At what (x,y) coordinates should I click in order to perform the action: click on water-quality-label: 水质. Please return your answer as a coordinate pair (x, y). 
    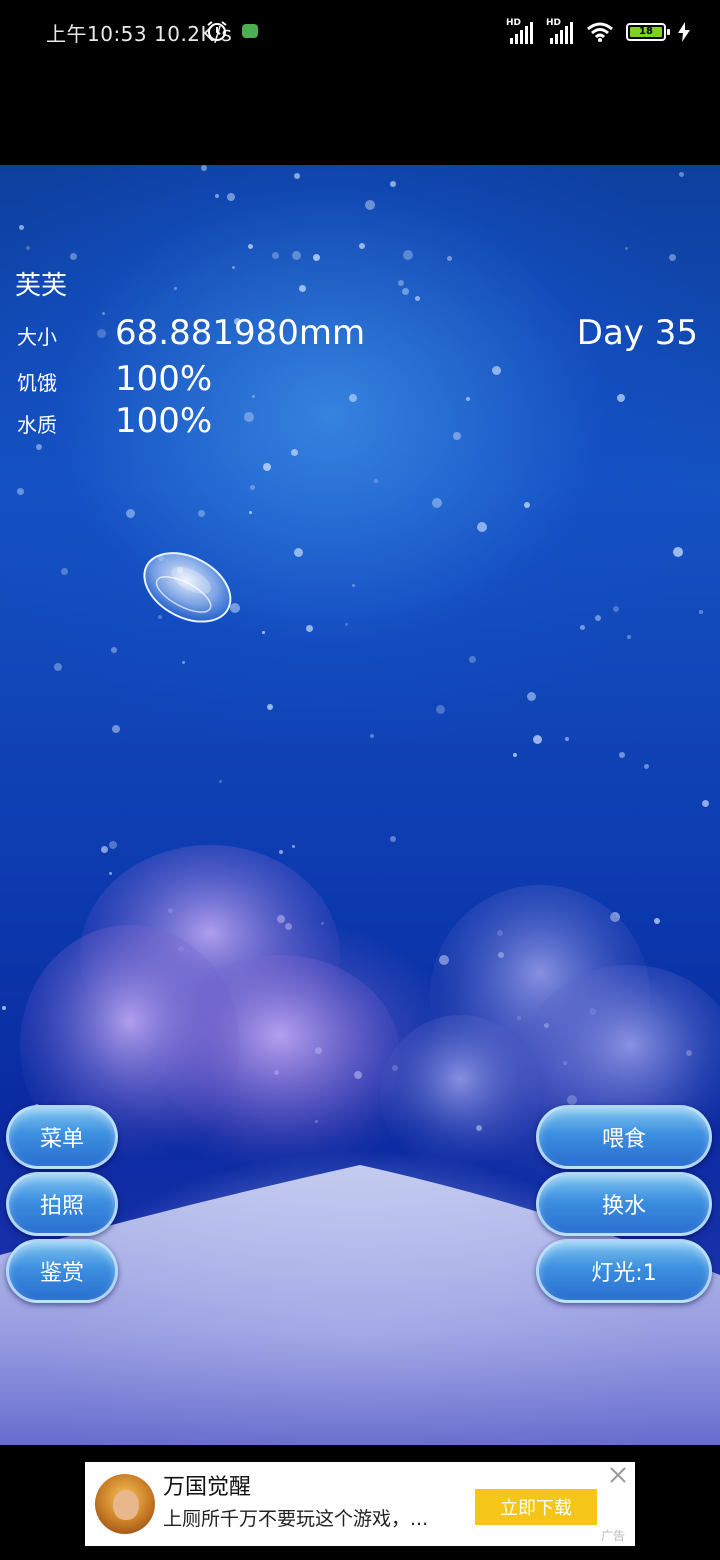
    Looking at the image, I should click on (37, 425).